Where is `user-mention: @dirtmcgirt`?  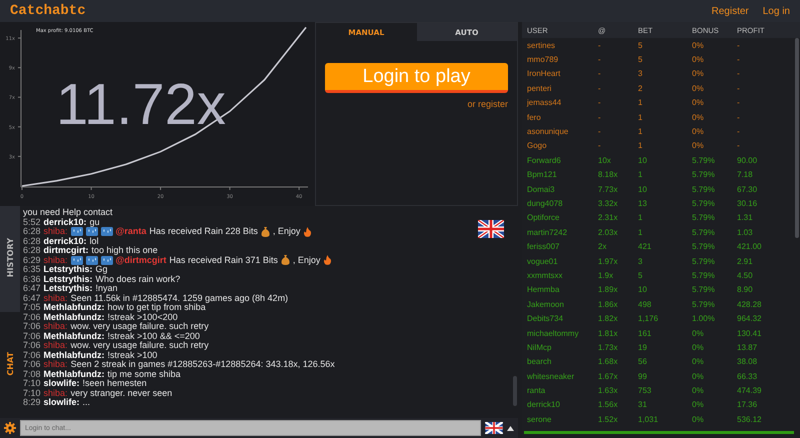
user-mention: @dirtmcgirt is located at coordinates (141, 260).